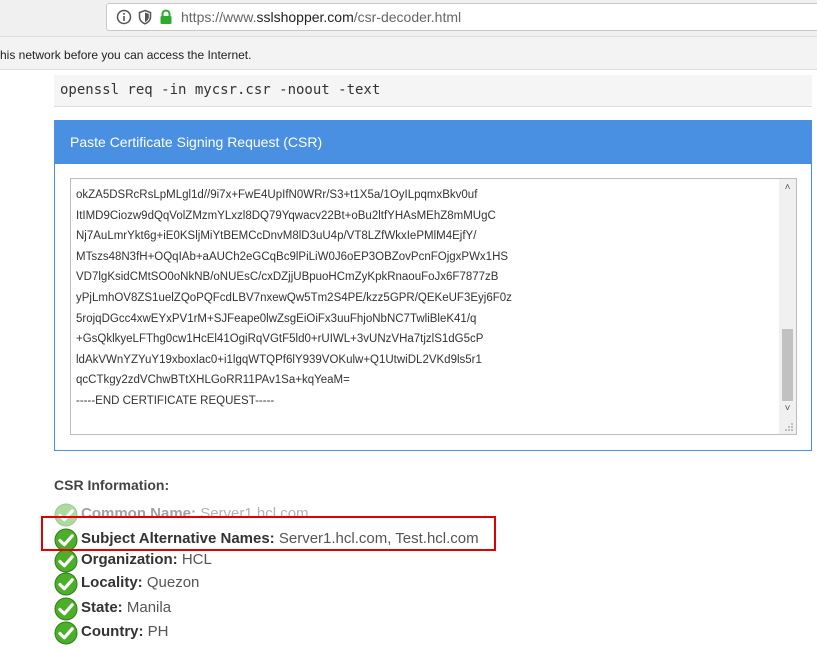  What do you see at coordinates (213, 380) in the screenshot?
I see `csr-text-line: qcCTkgy2zdVChwBTtXHLGoRR11PAv1Sa+kqYeaM=` at bounding box center [213, 380].